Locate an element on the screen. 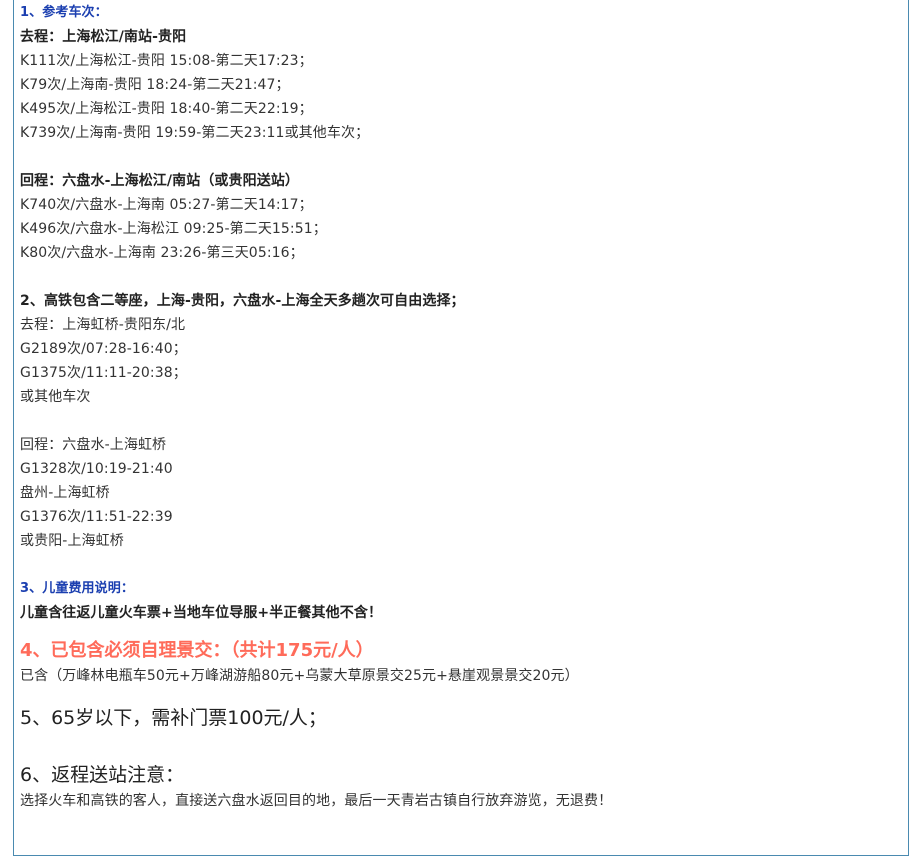 This screenshot has height=861, width=917. section6-heading: 6、返程送站注意： is located at coordinates (102, 775).